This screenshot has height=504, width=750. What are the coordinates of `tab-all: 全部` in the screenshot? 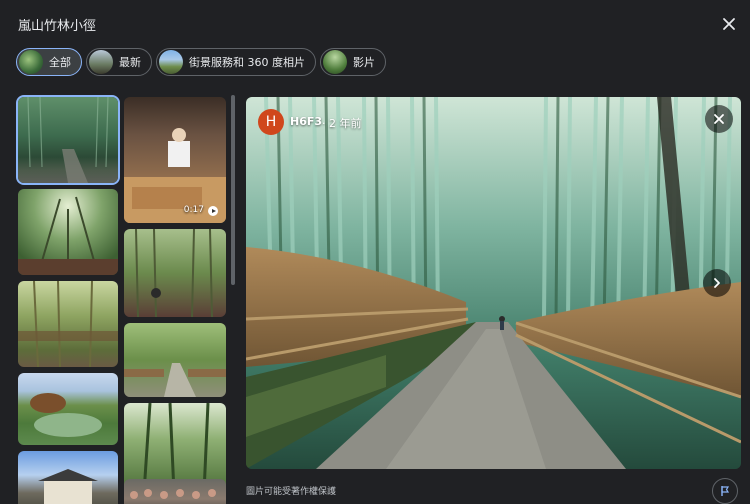 It's located at (49, 62).